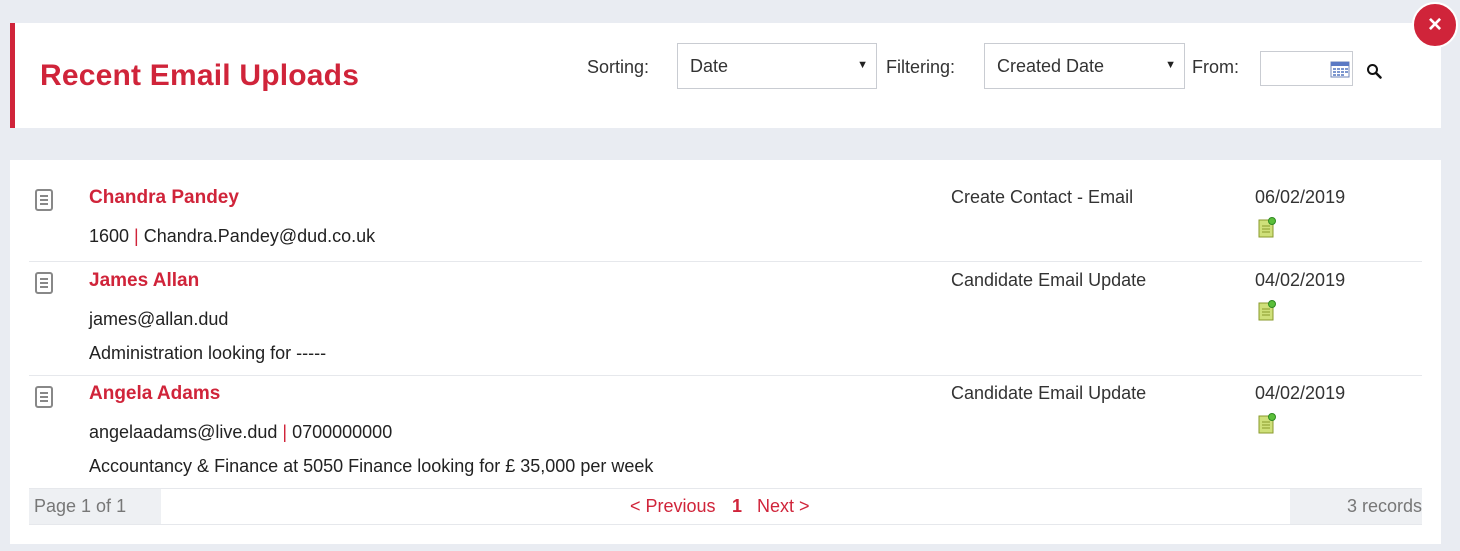 Image resolution: width=1460 pixels, height=551 pixels. Describe the element at coordinates (342, 432) in the screenshot. I see `contact-phone: 0700000000` at that location.